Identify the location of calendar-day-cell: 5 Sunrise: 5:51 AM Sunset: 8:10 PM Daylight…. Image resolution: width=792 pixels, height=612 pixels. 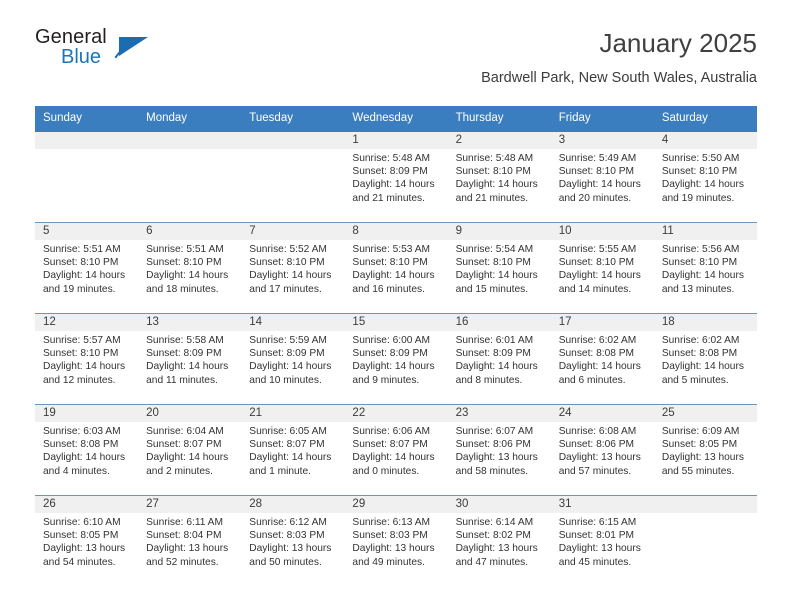
(87, 268).